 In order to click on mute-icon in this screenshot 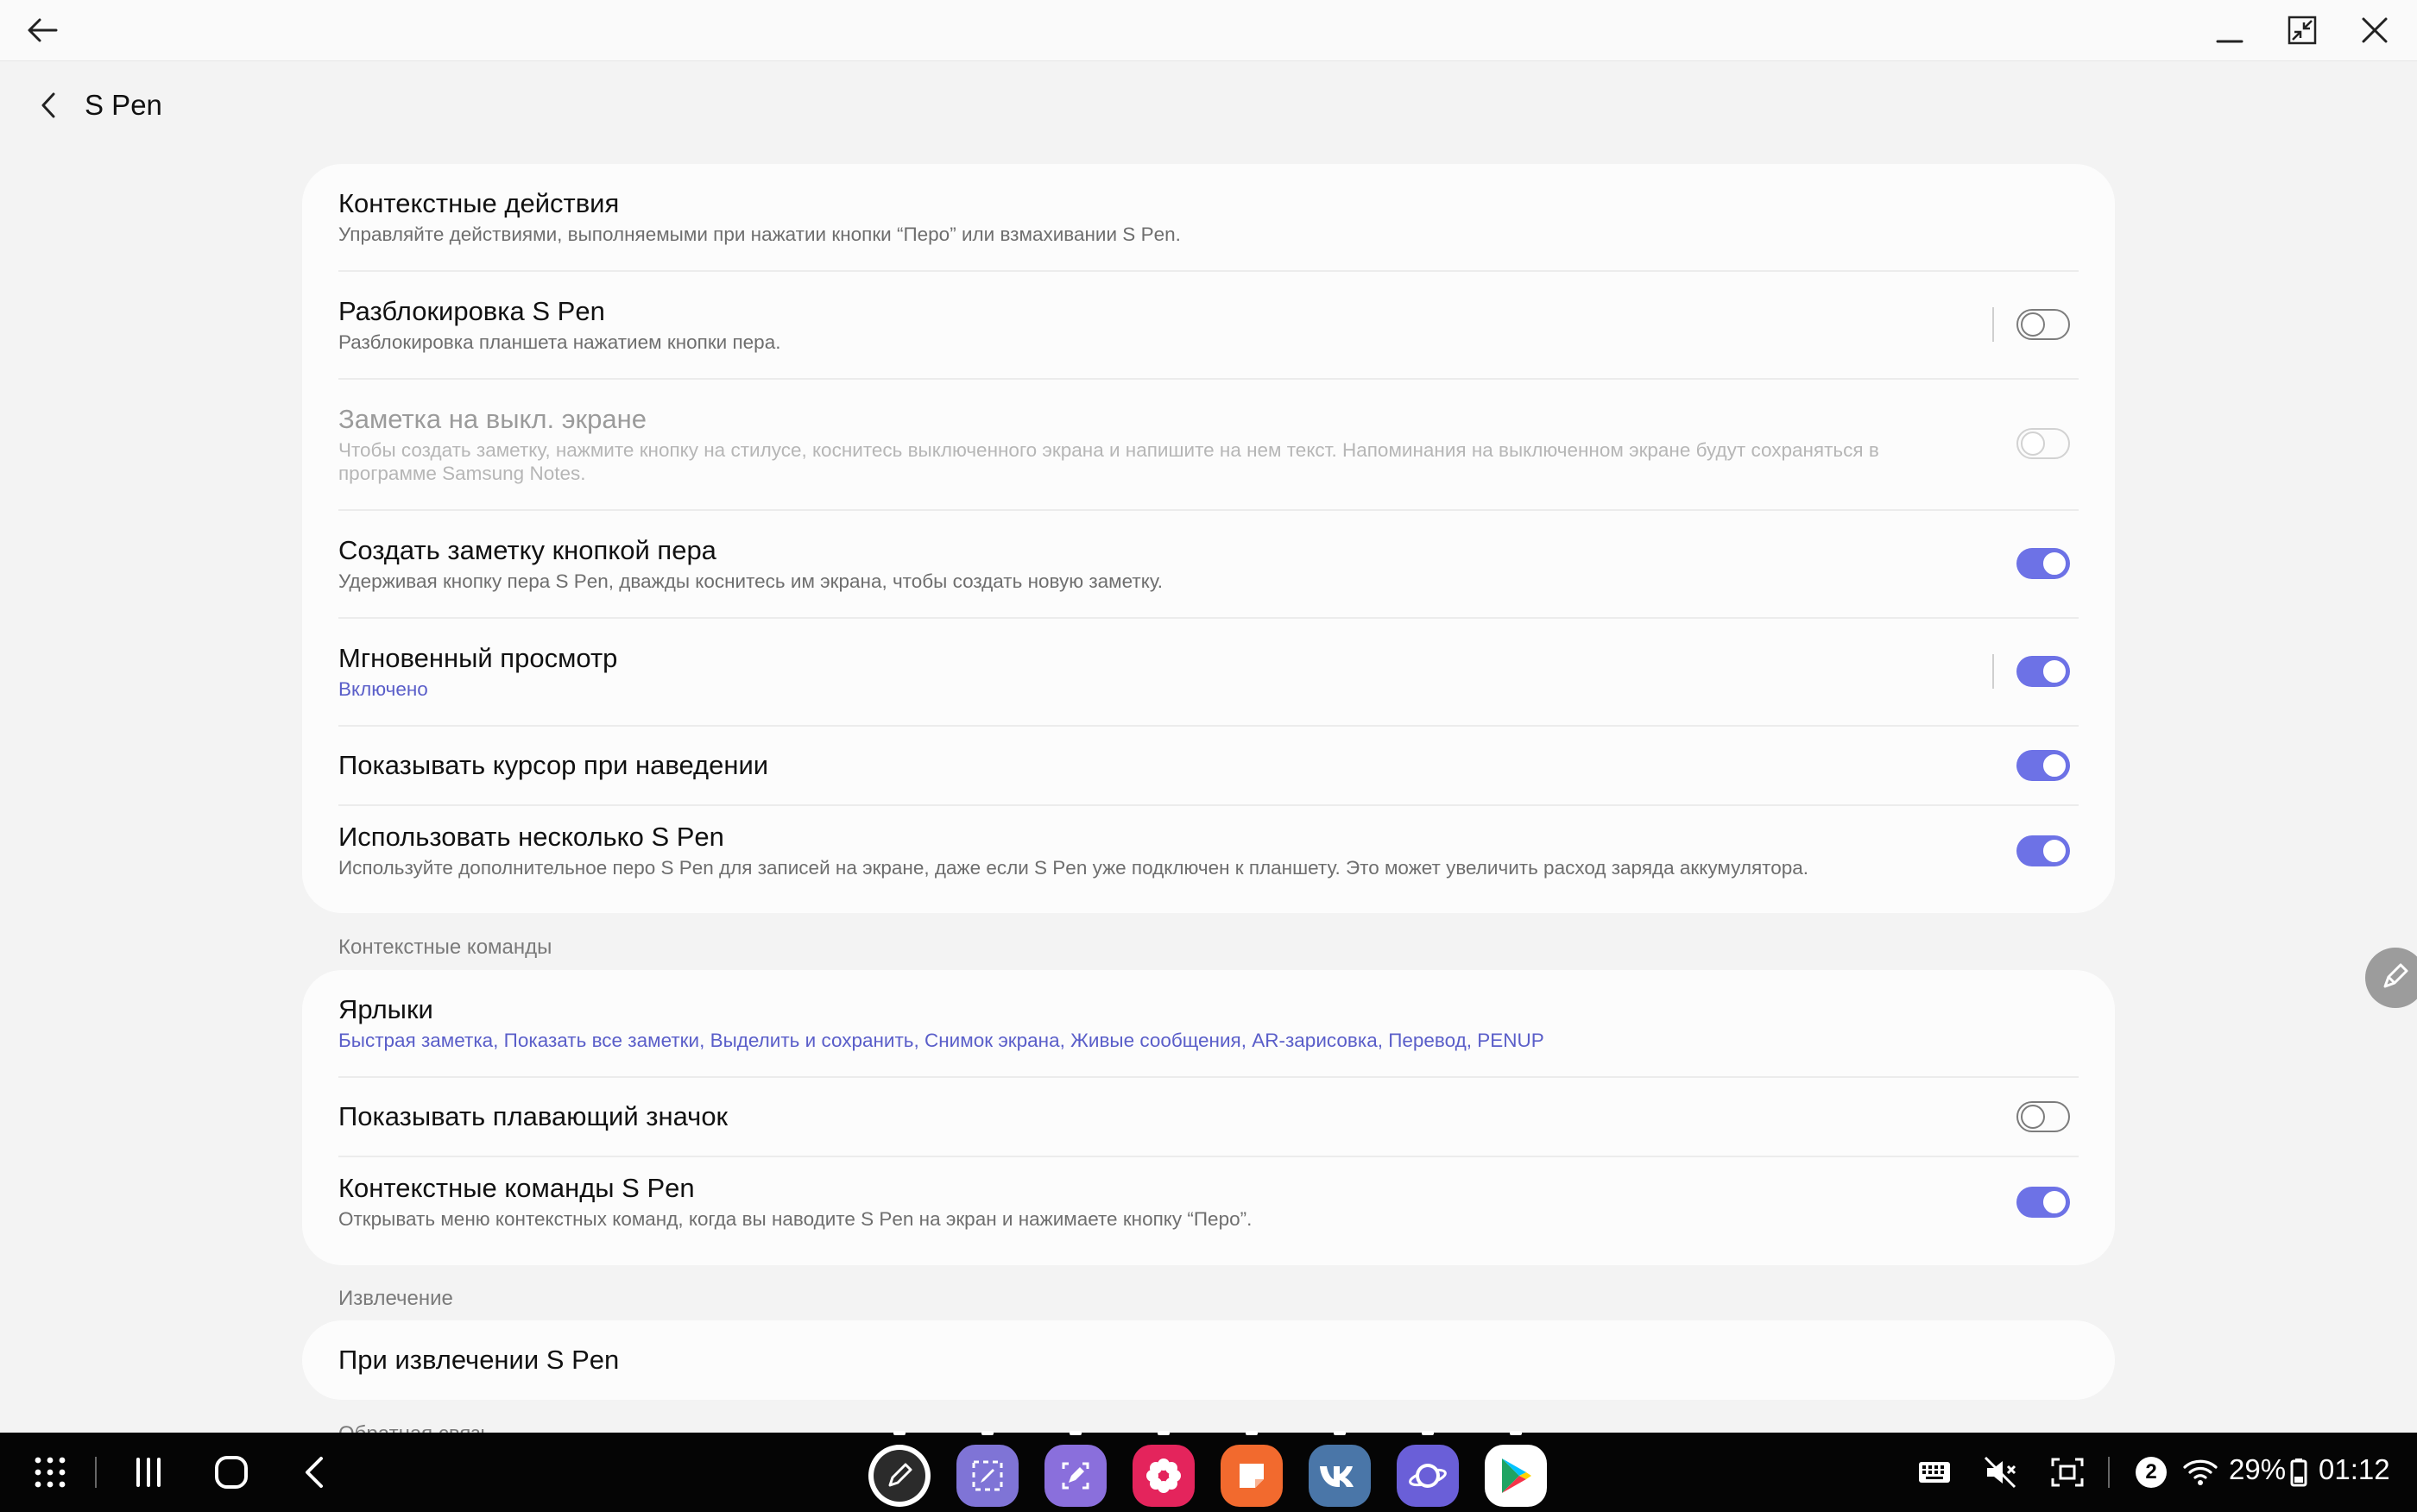, I will do `click(2000, 1472)`.